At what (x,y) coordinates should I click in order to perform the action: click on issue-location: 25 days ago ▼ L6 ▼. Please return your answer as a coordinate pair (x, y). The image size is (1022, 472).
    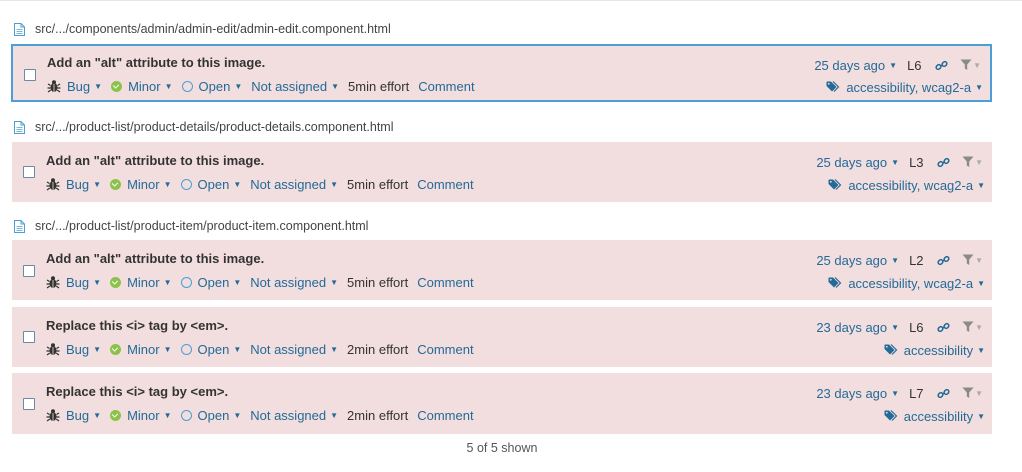
    Looking at the image, I should click on (897, 65).